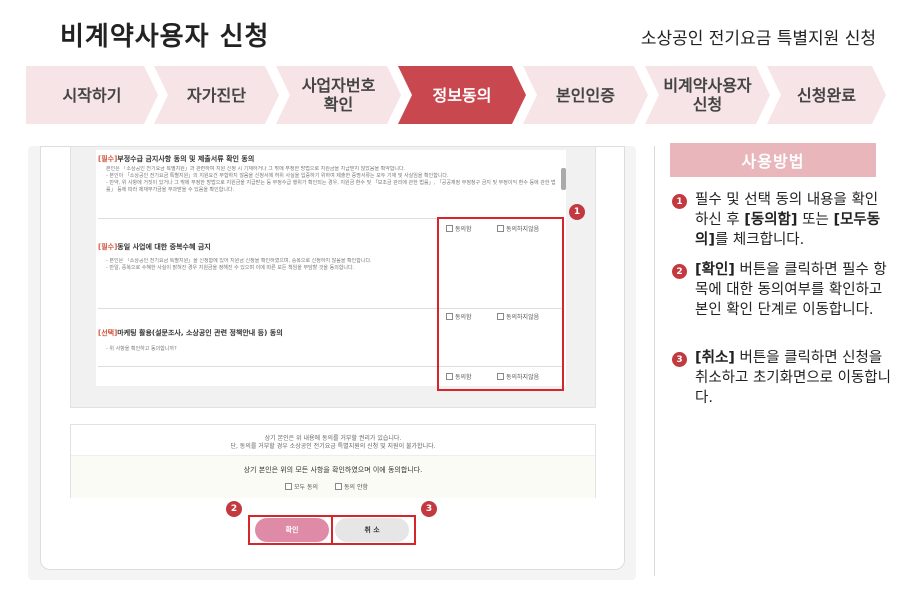 Image resolution: width=910 pixels, height=616 pixels. I want to click on step-business-number: 사업자번호 확인, so click(338, 95).